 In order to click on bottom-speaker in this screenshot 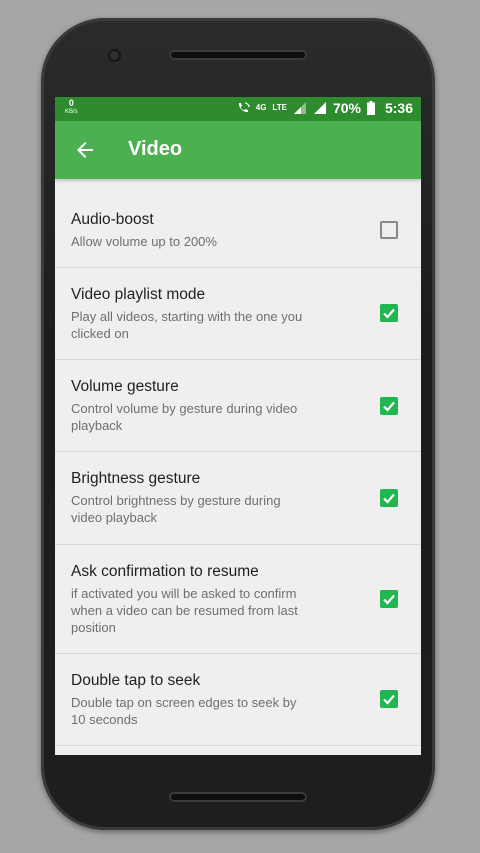, I will do `click(238, 797)`.